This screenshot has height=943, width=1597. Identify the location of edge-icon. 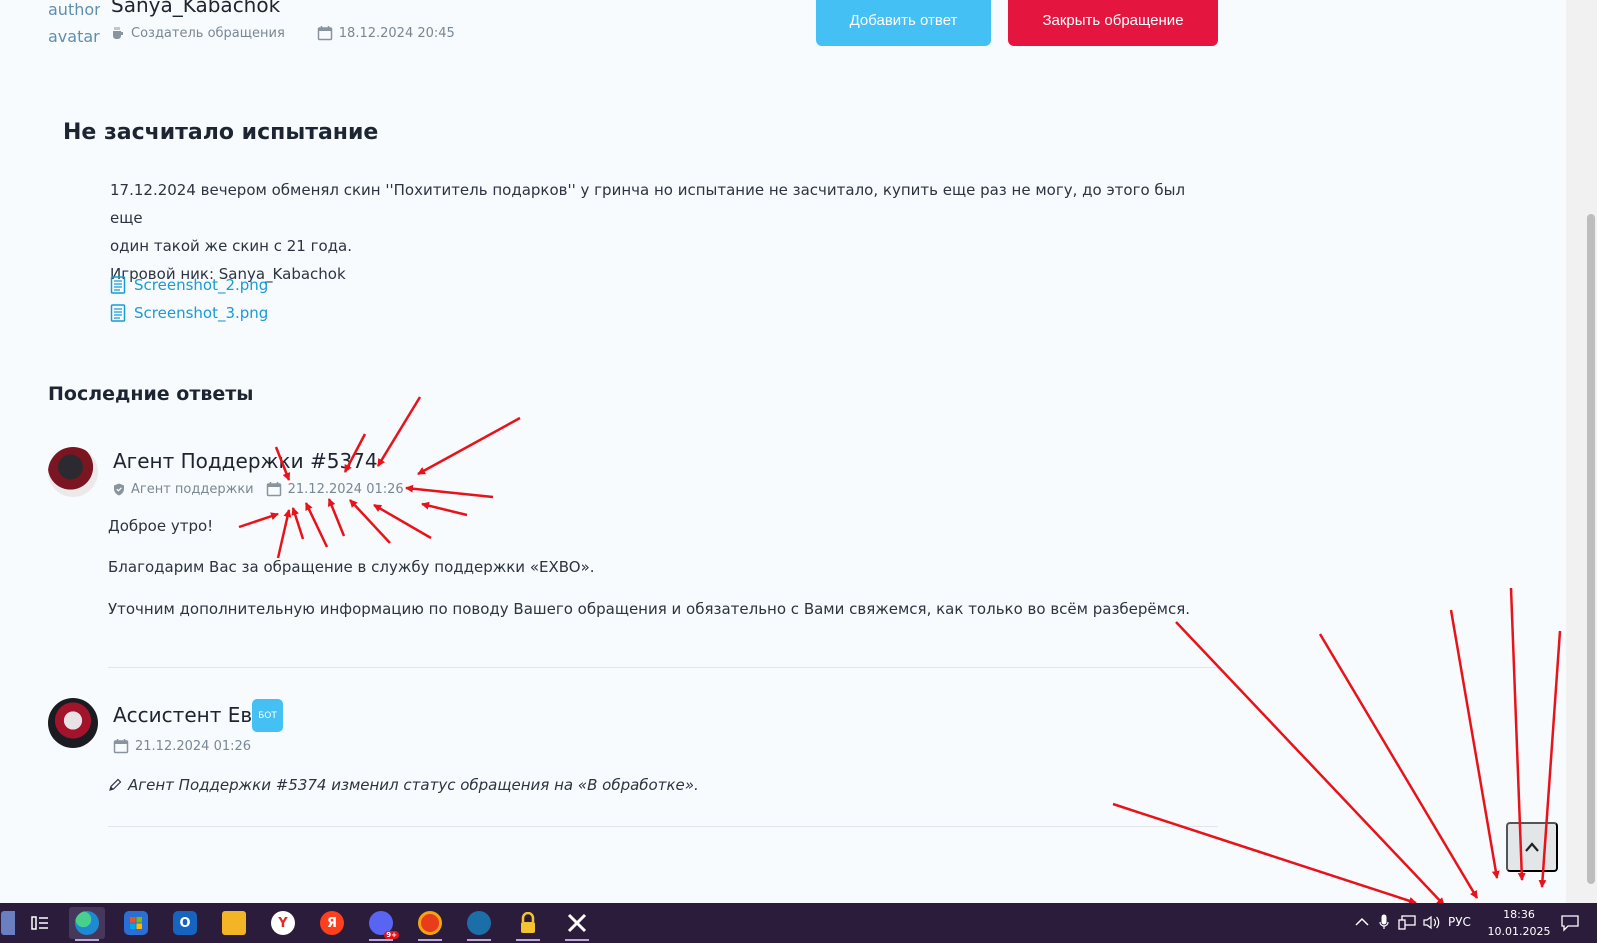
(87, 923).